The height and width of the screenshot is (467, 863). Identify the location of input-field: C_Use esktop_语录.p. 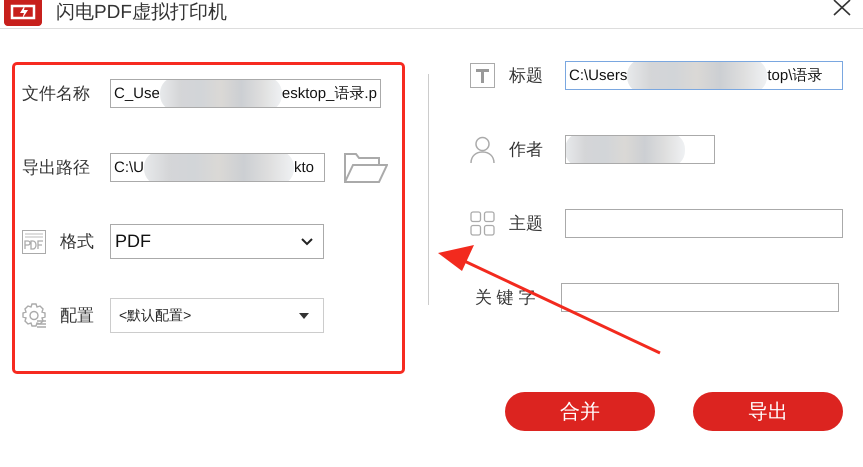
(245, 93).